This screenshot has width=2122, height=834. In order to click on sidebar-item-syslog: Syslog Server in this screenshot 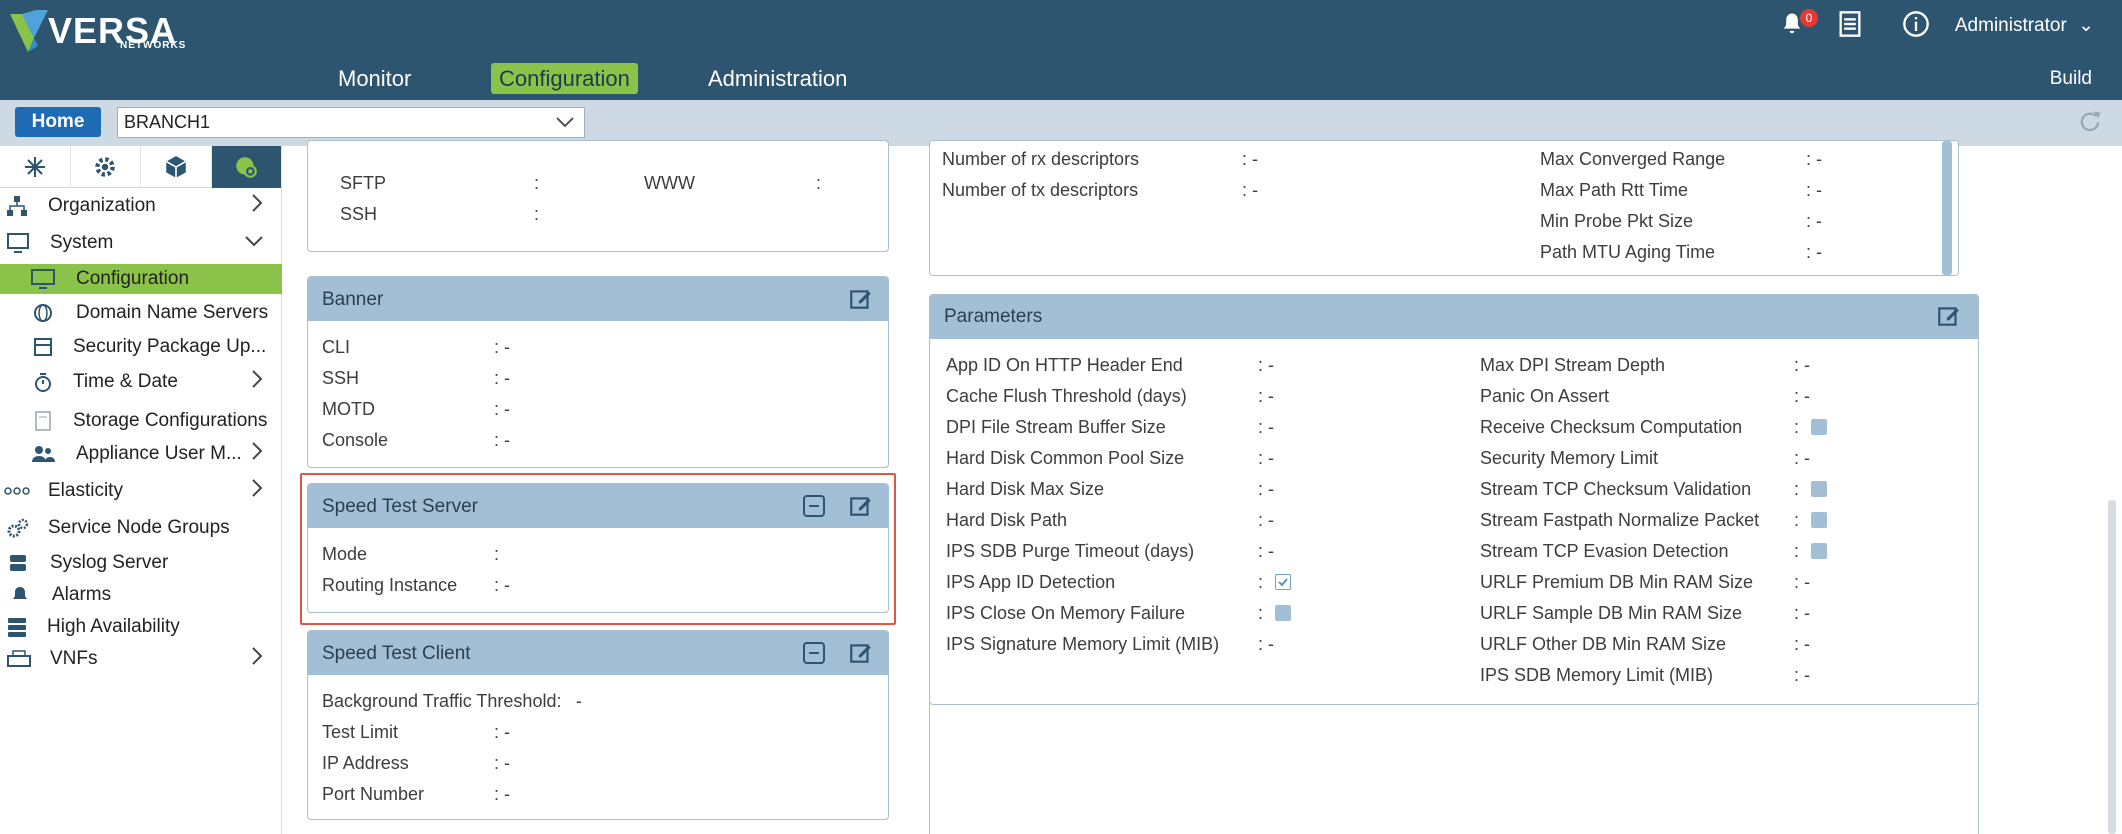, I will do `click(141, 563)`.